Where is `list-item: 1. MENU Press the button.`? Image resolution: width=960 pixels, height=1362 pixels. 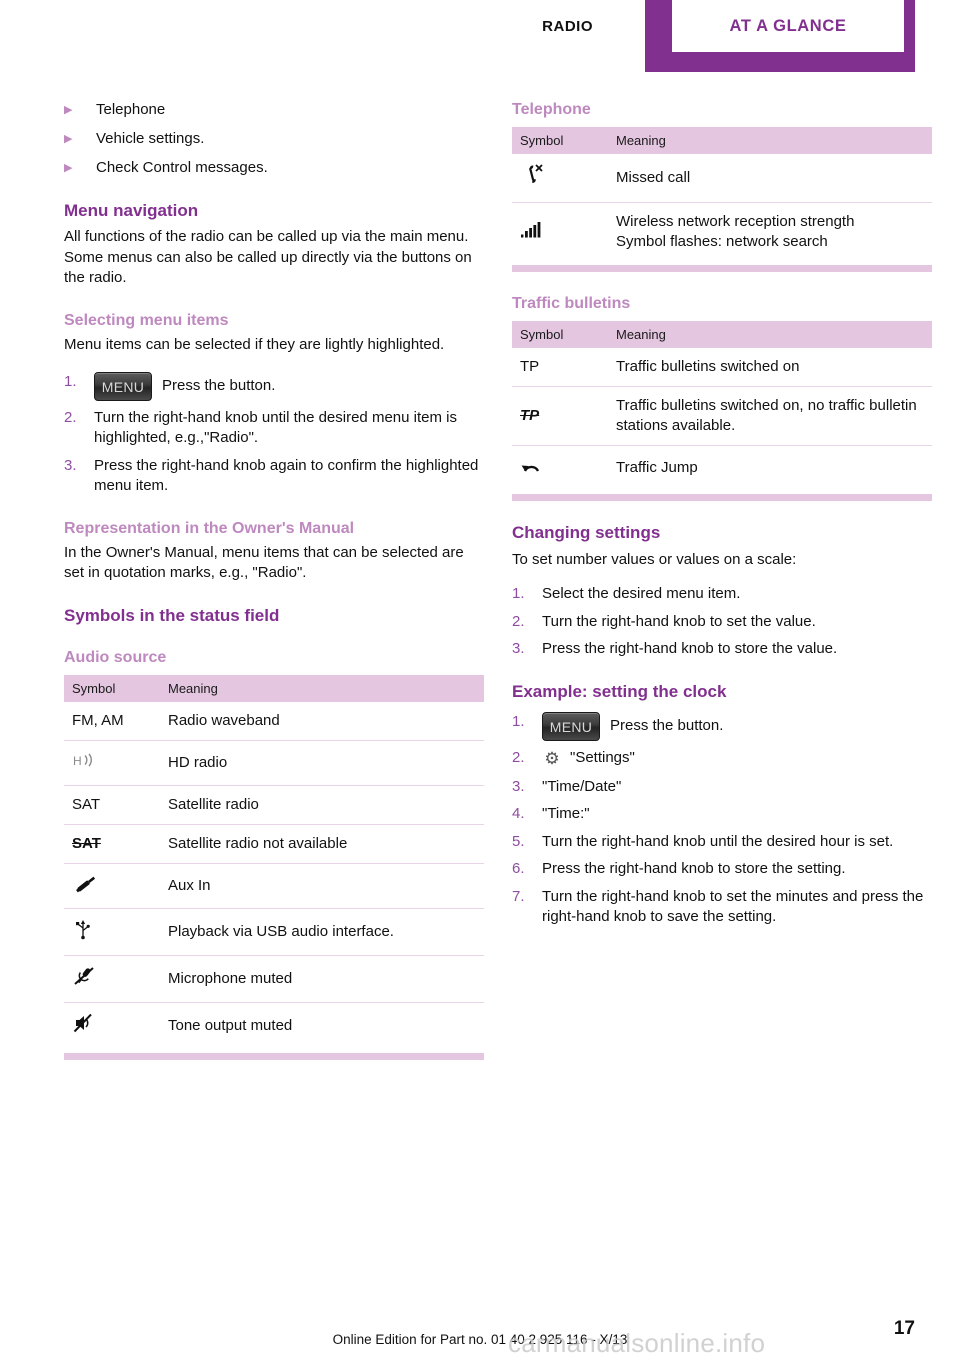 list-item: 1. MENU Press the button. is located at coordinates (274, 386).